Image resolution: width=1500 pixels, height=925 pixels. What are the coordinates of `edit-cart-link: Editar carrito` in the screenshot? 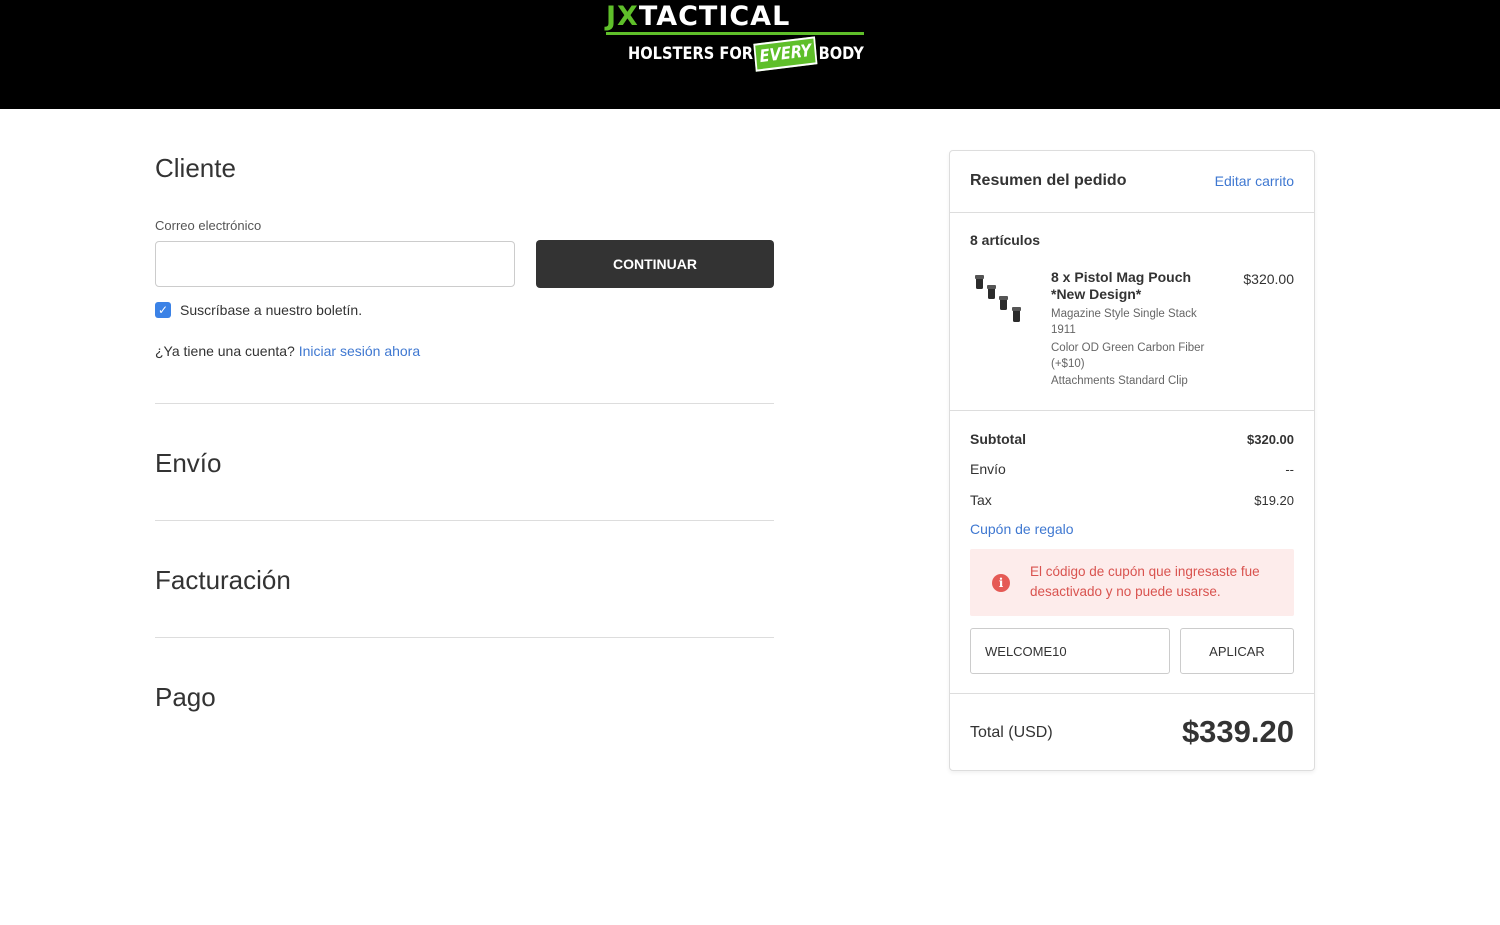 It's located at (1254, 181).